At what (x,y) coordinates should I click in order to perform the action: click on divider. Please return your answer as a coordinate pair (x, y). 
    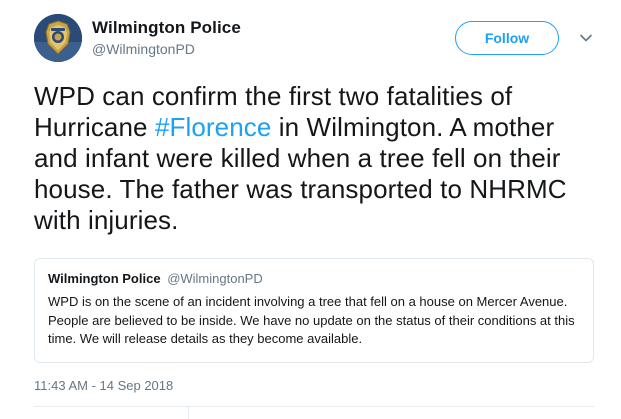
    Looking at the image, I should click on (314, 406).